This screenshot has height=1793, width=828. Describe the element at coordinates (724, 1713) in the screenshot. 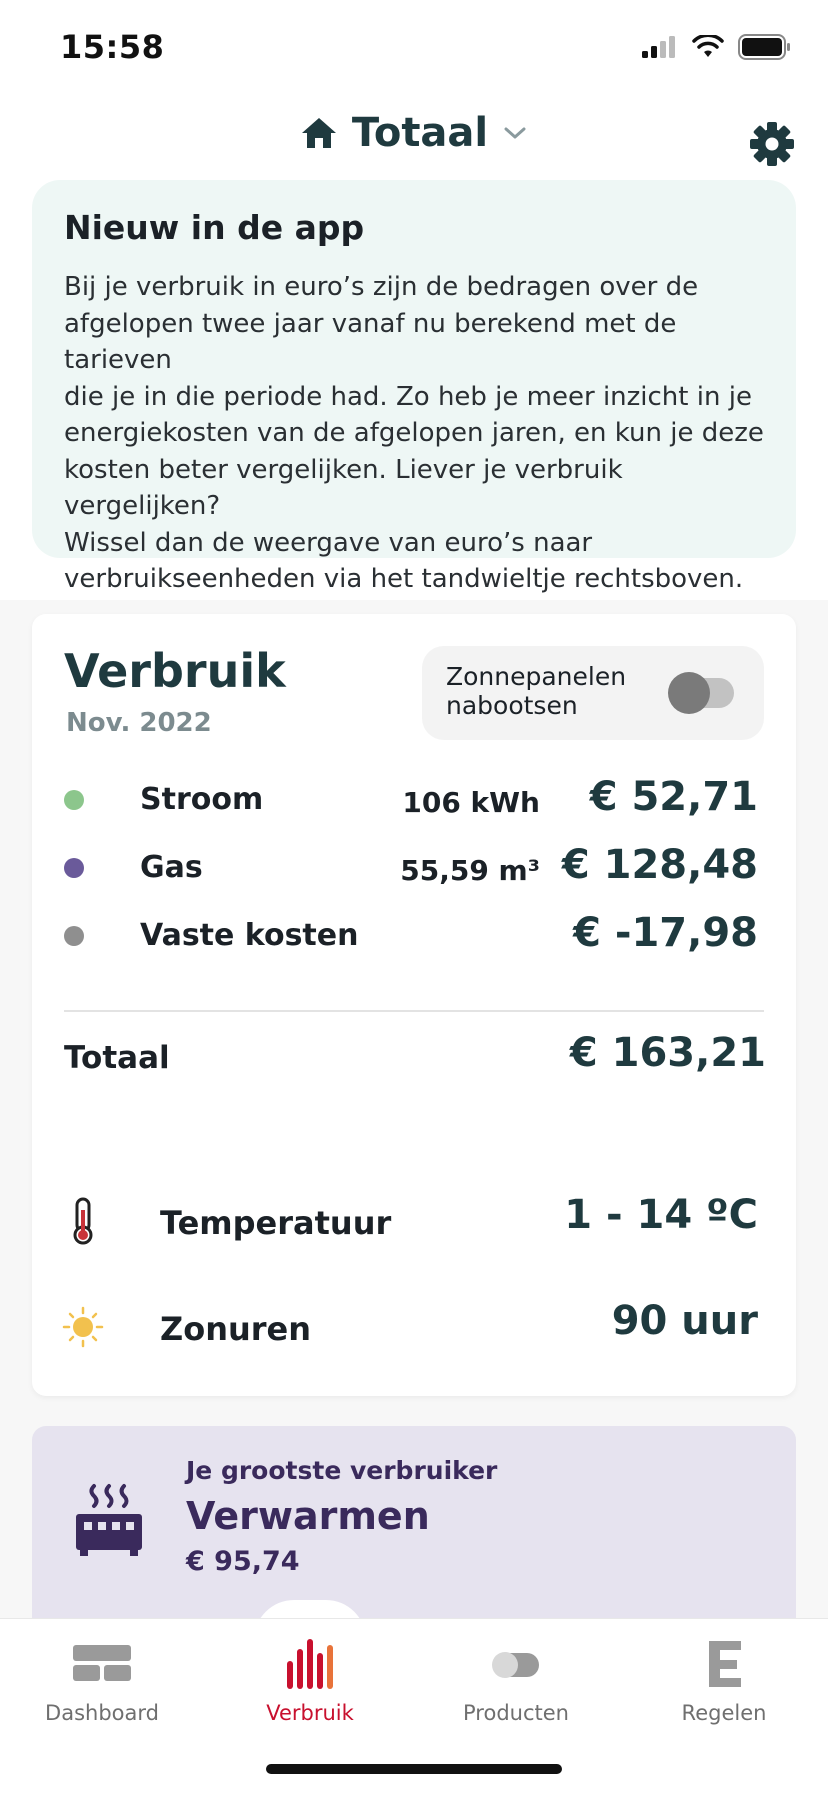

I see `nav-label: Regelen` at that location.